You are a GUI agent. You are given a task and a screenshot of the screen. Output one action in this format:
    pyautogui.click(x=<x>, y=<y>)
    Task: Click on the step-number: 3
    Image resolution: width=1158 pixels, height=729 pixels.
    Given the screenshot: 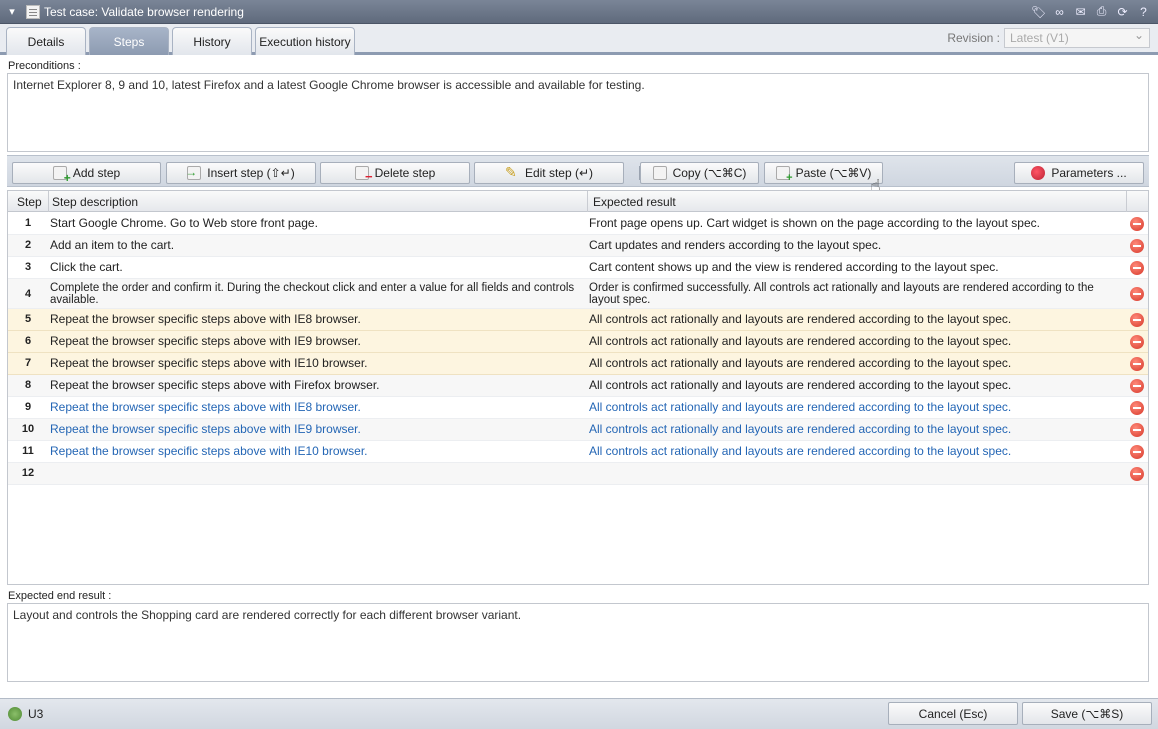 What is the action you would take?
    pyautogui.click(x=28, y=267)
    